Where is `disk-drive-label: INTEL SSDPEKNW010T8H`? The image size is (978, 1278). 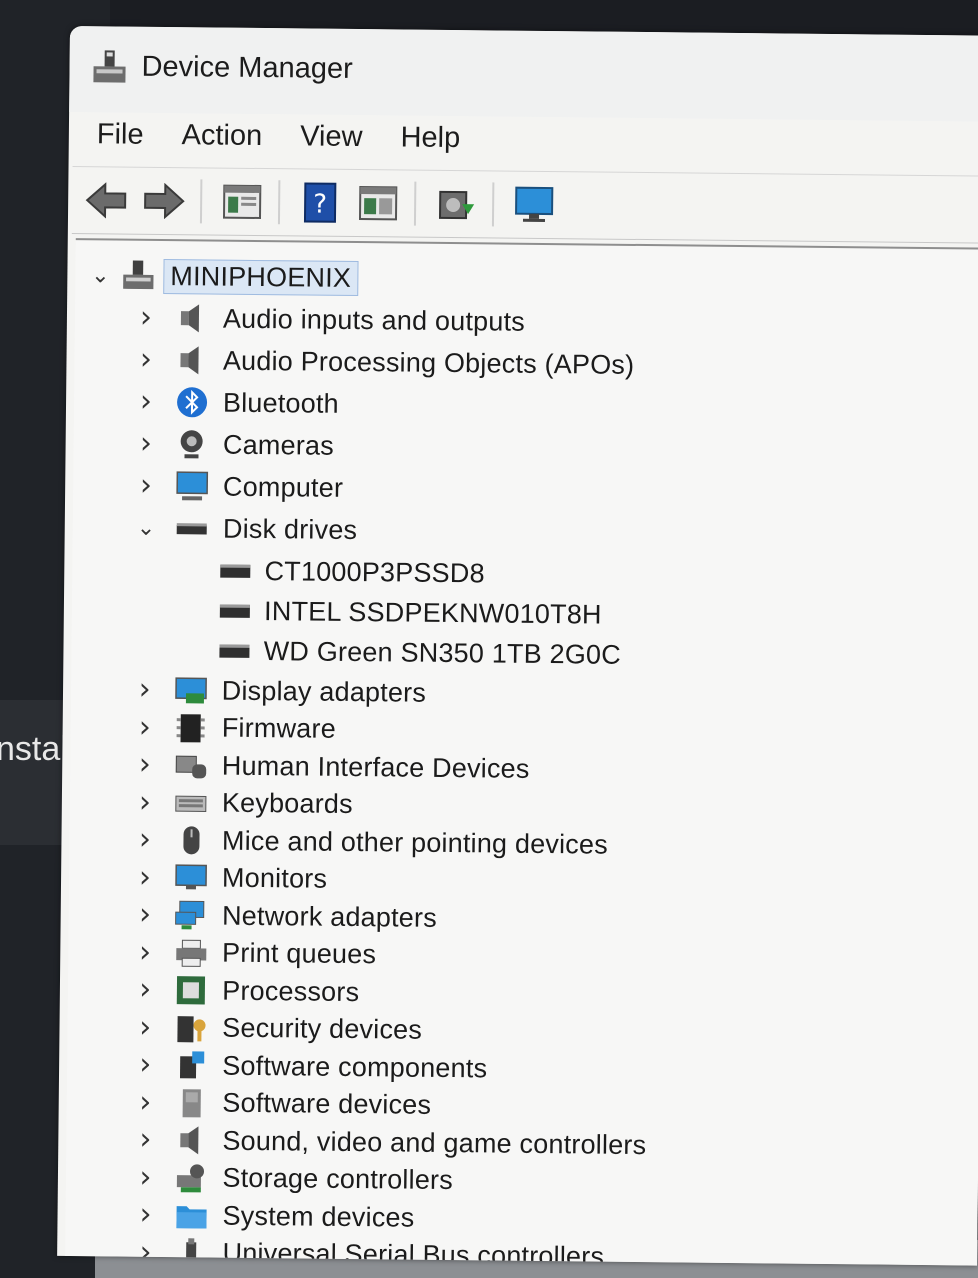 disk-drive-label: INTEL SSDPEKNW010T8H is located at coordinates (433, 613).